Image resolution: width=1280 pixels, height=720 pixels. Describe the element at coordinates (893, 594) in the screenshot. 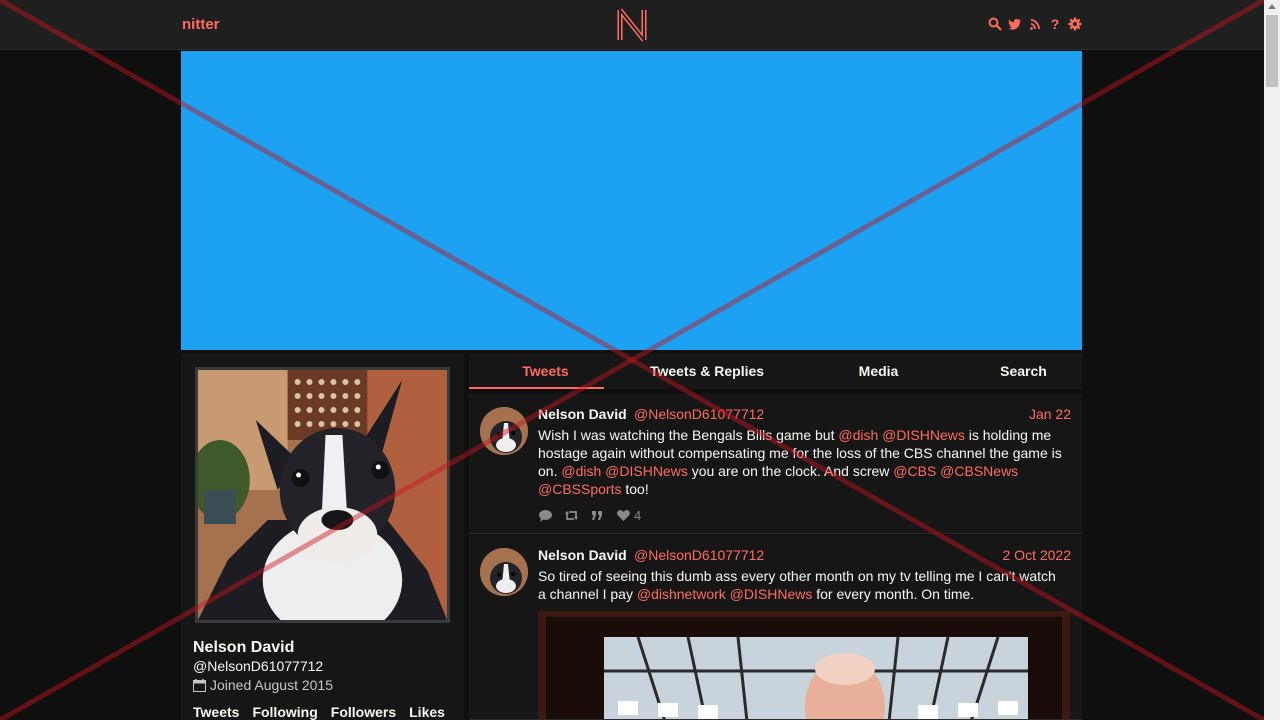

I see `tweet-text-segment: for every month. On time.` at that location.